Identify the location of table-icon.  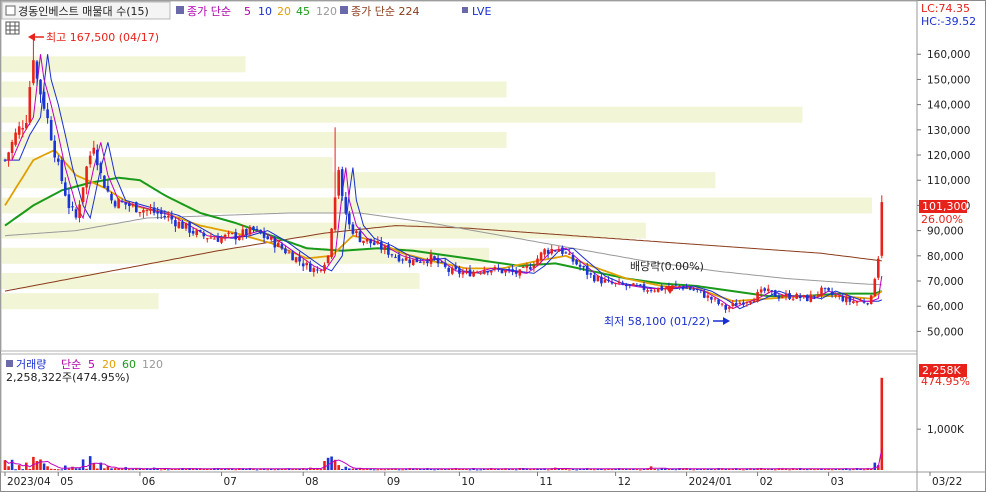
(12, 28).